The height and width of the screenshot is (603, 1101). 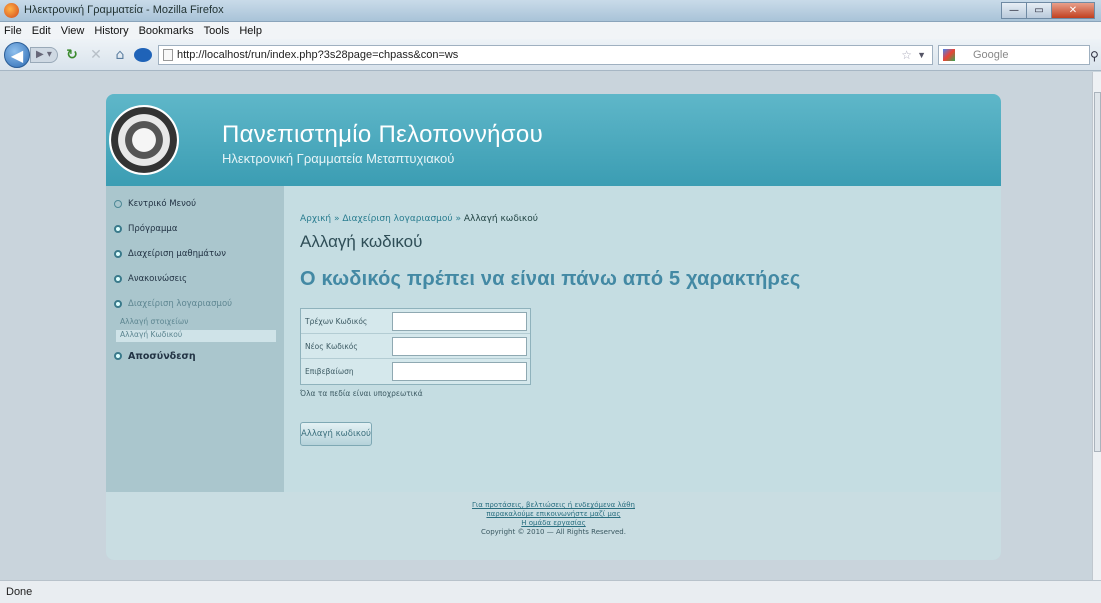 I want to click on form-row-new-password: Νέος Κωδικός, so click(x=415, y=346).